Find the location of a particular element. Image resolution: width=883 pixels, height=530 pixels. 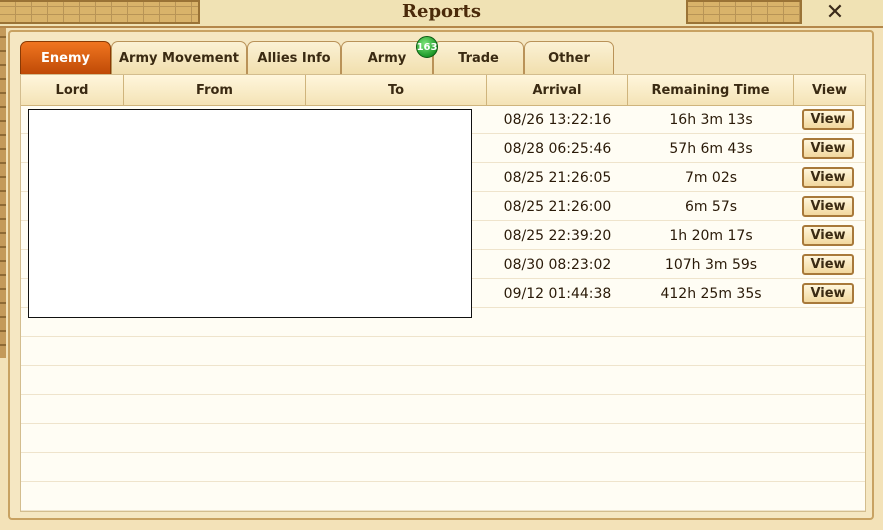

remaining-time-cell: 7m 02s is located at coordinates (711, 177).